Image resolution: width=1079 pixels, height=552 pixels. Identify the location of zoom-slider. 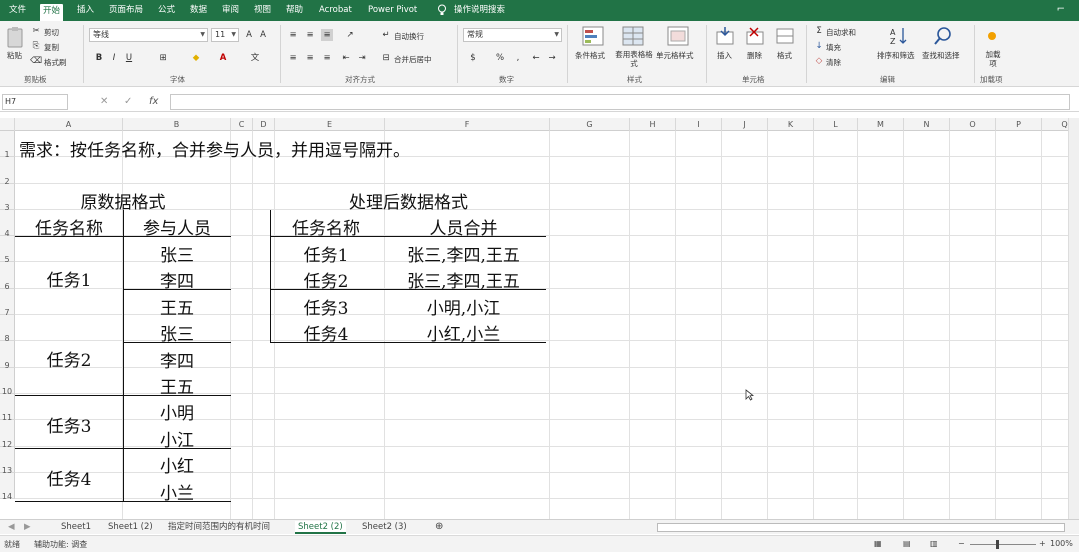
(1003, 544).